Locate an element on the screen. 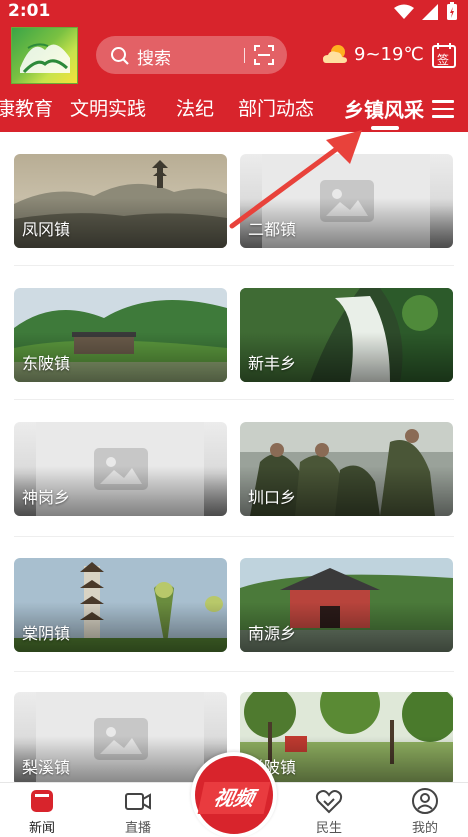 The height and width of the screenshot is (837, 468). town-name: 新丰乡 is located at coordinates (272, 363).